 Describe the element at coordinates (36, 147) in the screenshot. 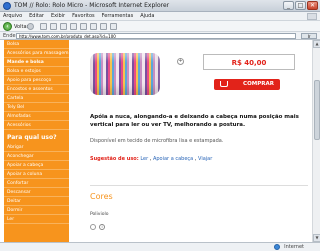

I see `sidebar-use-item: Abrigar` at that location.